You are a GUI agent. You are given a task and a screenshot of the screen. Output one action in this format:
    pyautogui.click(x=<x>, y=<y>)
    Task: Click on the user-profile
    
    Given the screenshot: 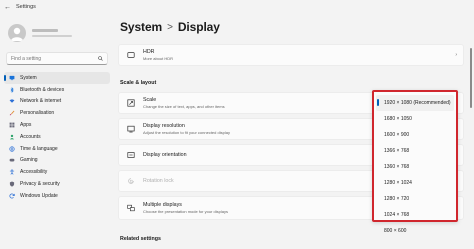 What is the action you would take?
    pyautogui.click(x=40, y=33)
    